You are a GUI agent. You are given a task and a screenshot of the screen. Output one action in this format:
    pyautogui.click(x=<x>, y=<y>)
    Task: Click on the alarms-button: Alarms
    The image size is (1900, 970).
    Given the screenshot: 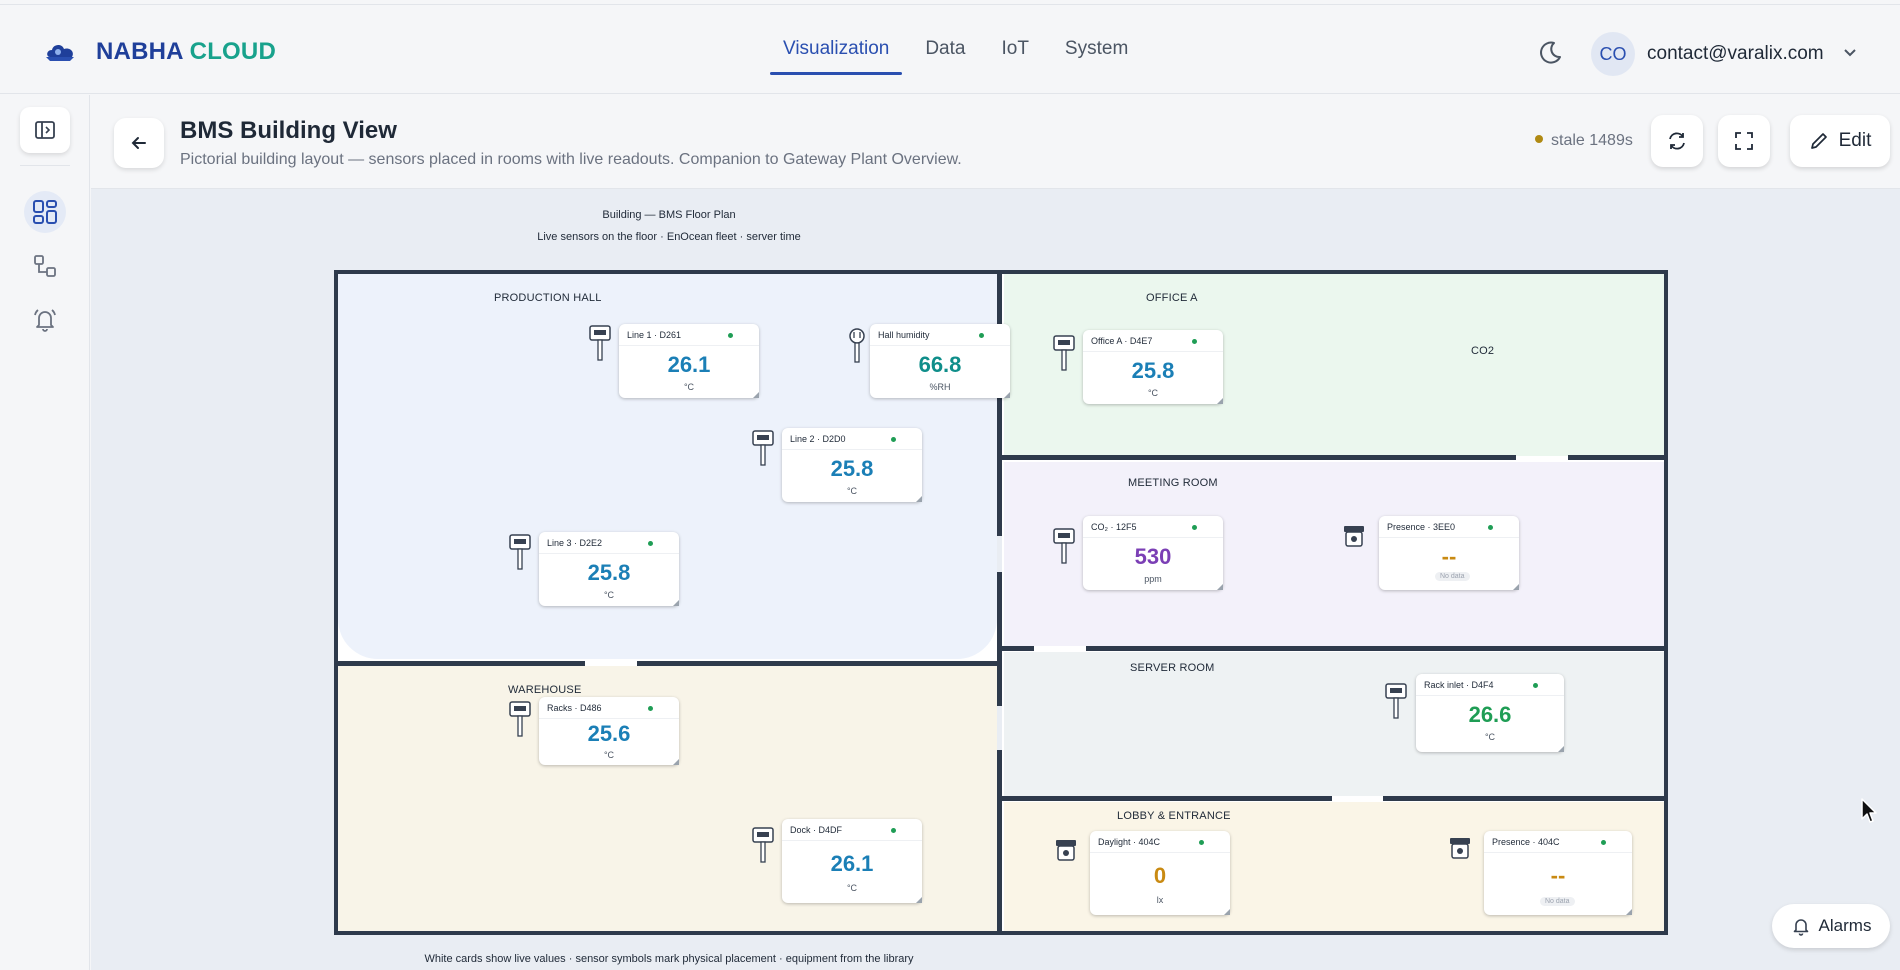 What is the action you would take?
    pyautogui.click(x=1831, y=926)
    